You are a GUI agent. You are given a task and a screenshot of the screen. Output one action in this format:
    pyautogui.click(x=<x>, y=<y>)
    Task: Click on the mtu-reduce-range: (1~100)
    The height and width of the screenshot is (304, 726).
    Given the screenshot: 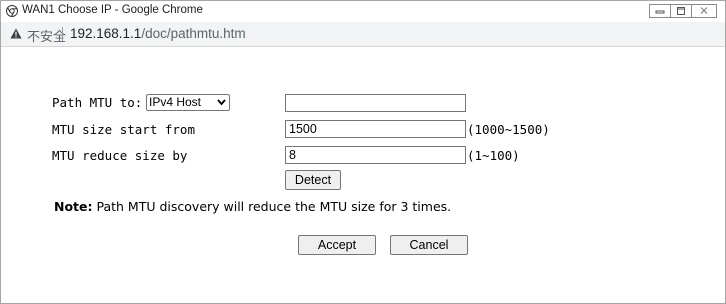 What is the action you would take?
    pyautogui.click(x=493, y=155)
    